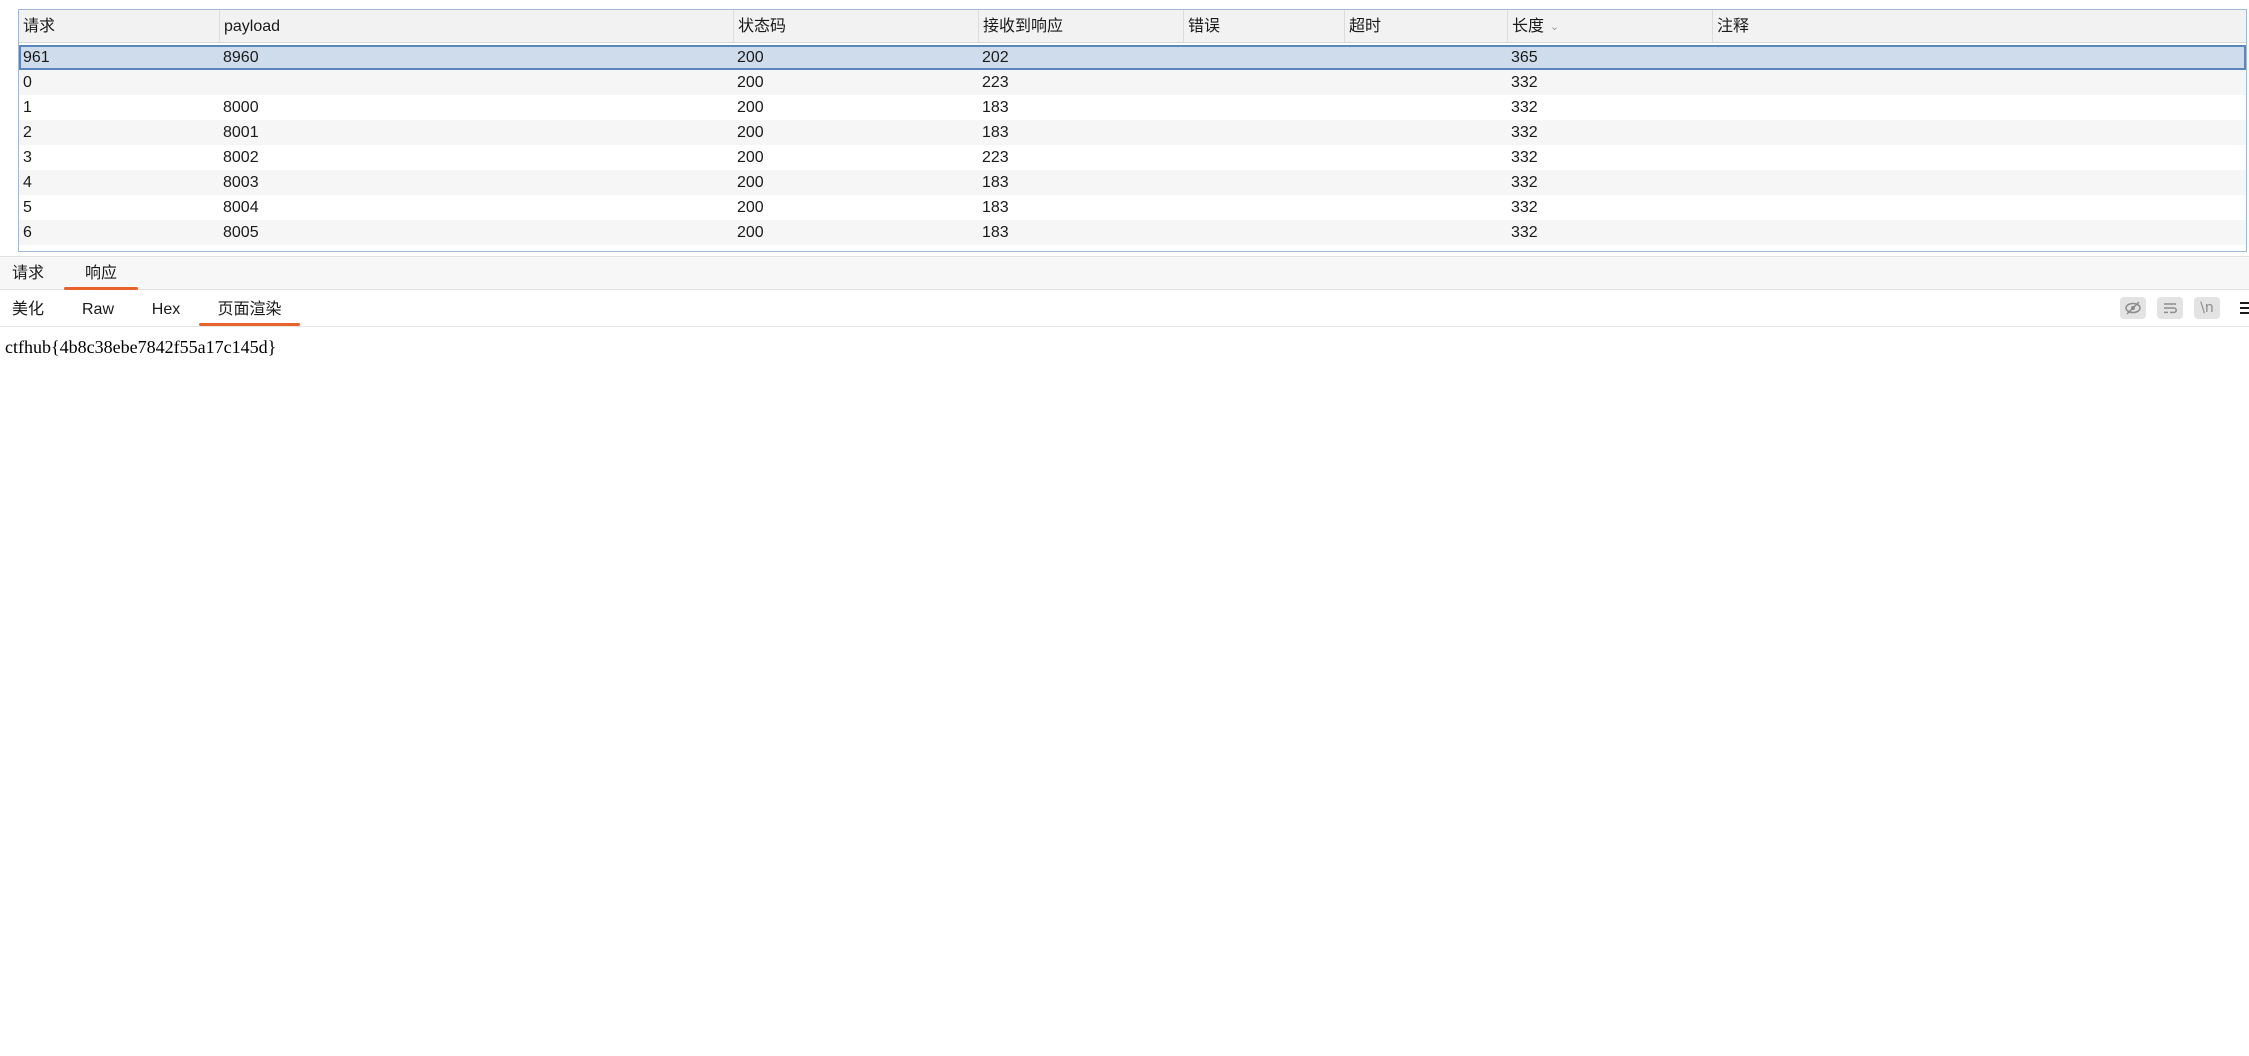 Image resolution: width=2249 pixels, height=1056 pixels. I want to click on table-row: 2 8001 200 183 332, so click(1132, 132).